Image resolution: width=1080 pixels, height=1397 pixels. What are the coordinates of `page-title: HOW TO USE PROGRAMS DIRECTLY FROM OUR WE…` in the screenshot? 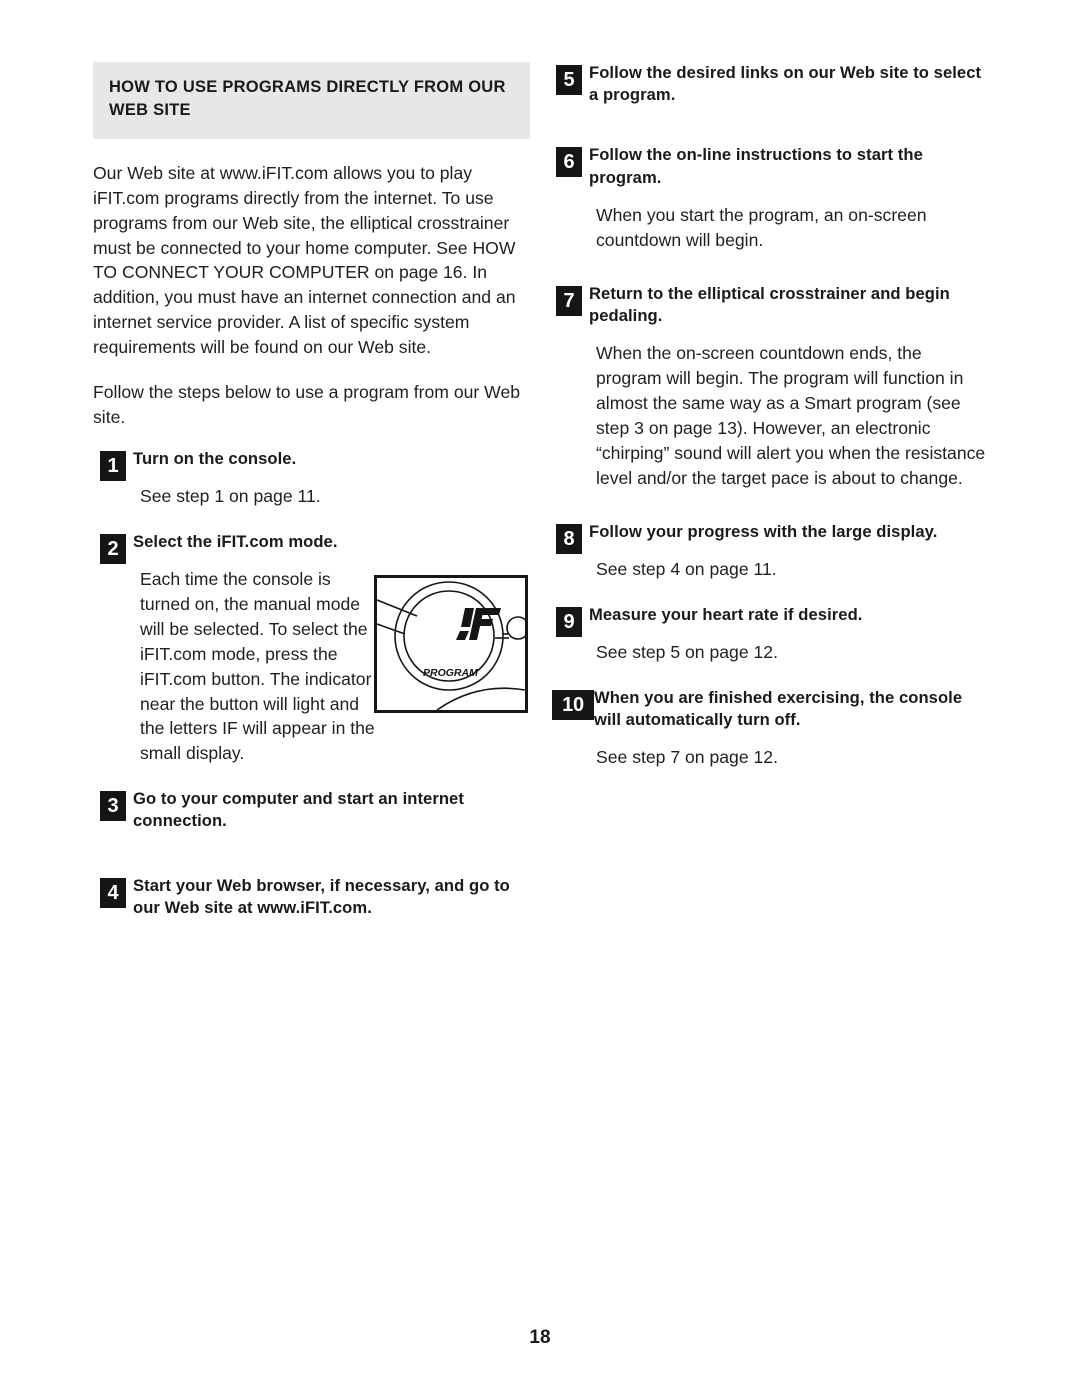 It's located at (307, 99).